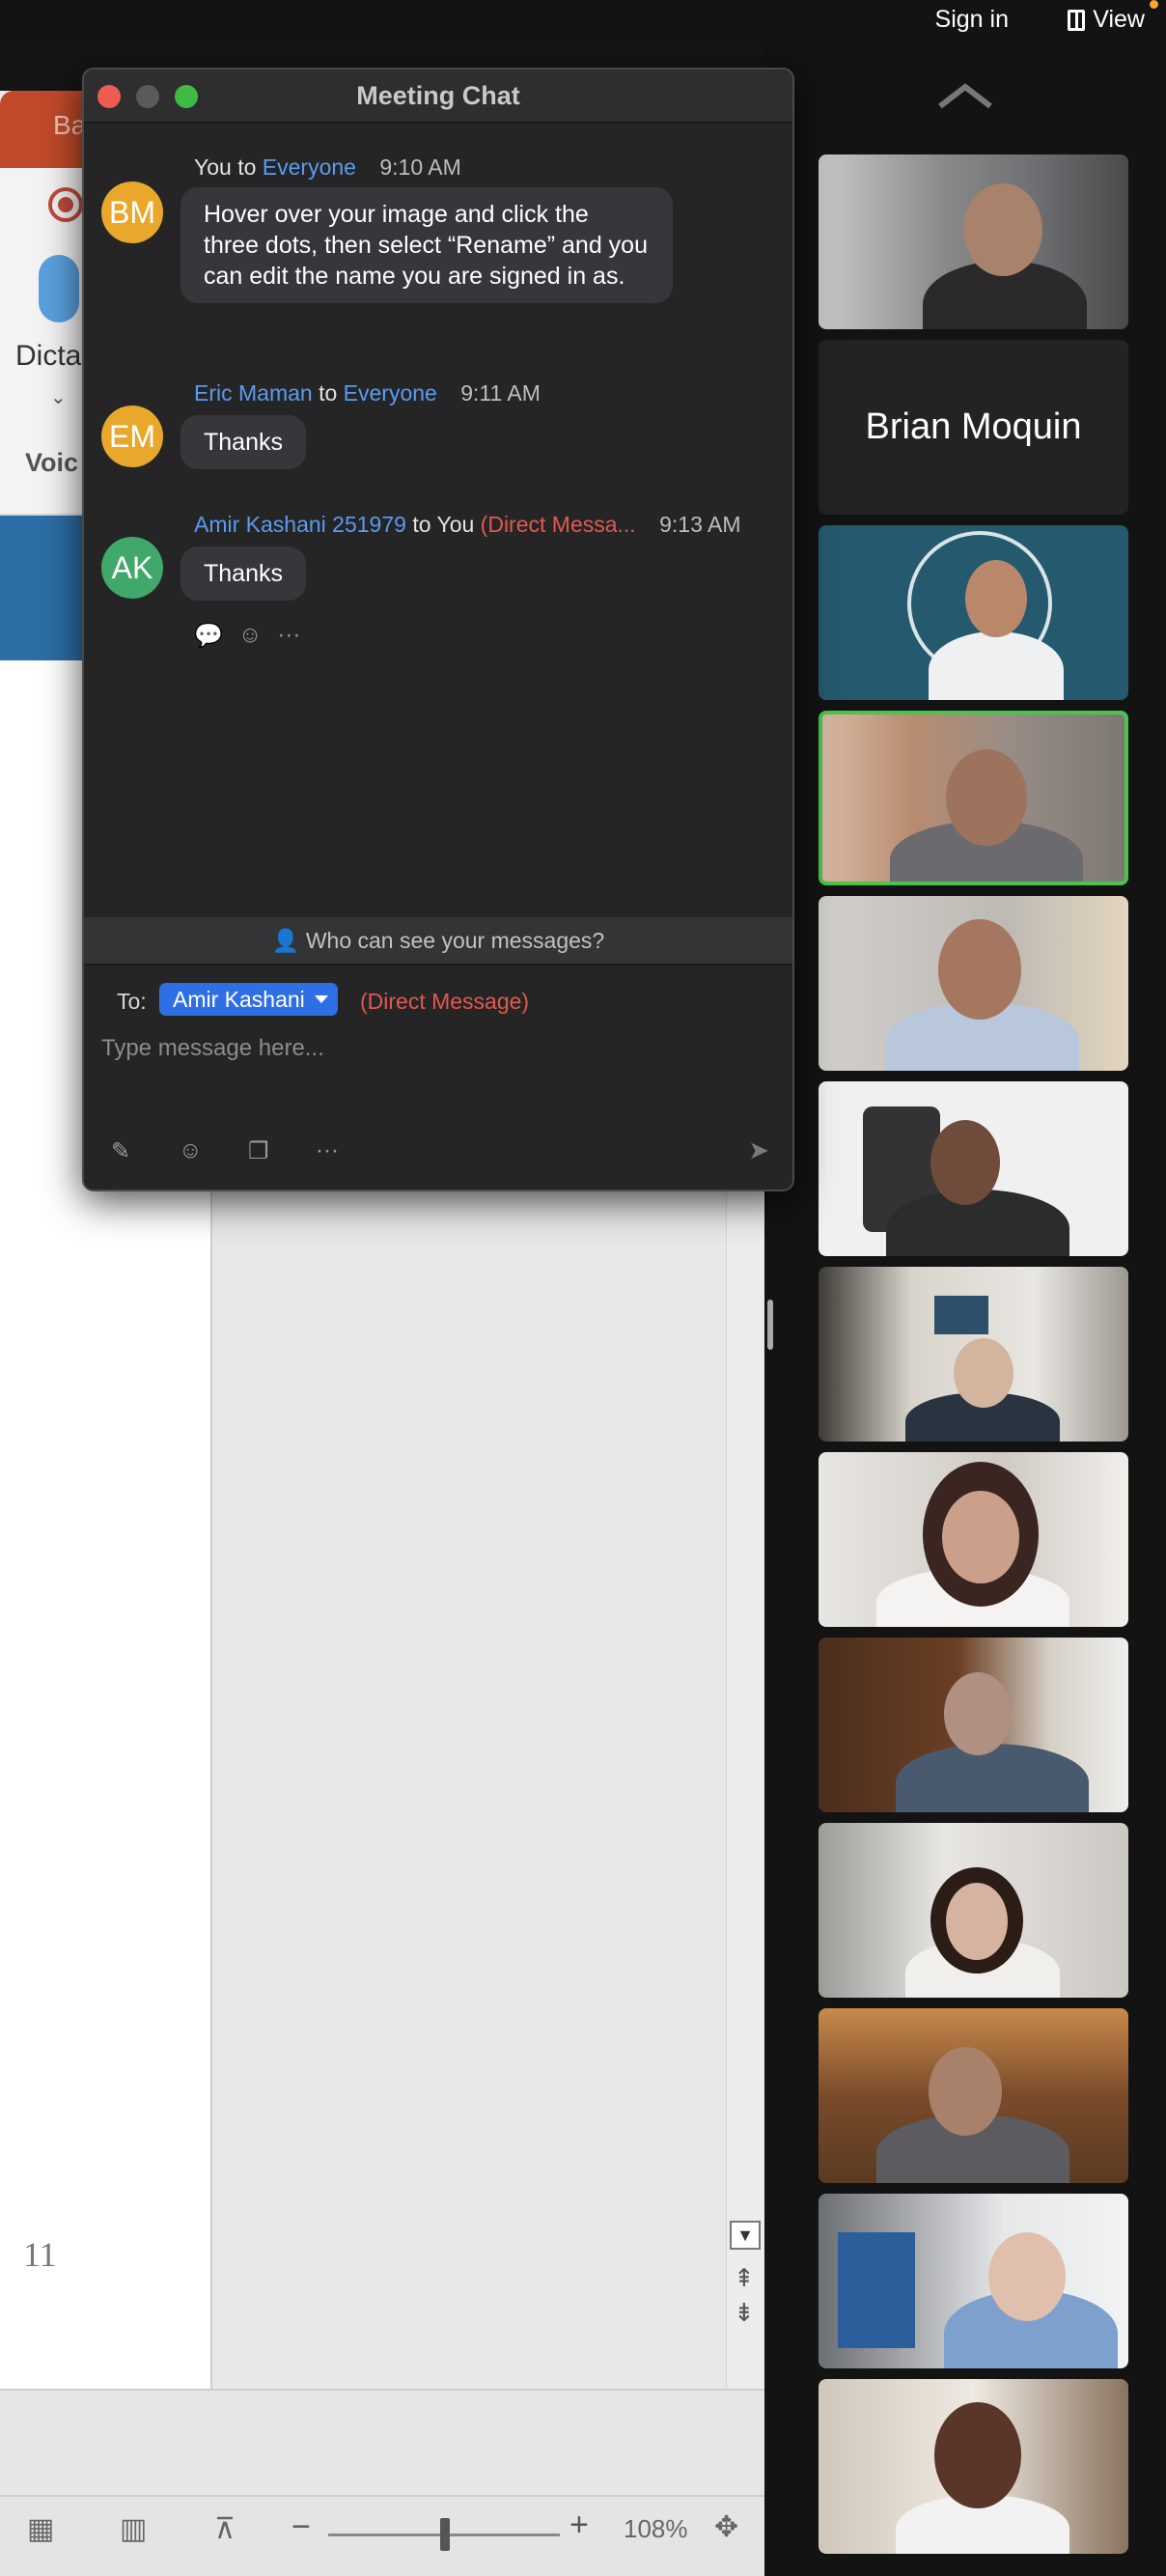 The height and width of the screenshot is (2576, 1166). What do you see at coordinates (972, 20) in the screenshot?
I see `sign-in-link: Sign in` at bounding box center [972, 20].